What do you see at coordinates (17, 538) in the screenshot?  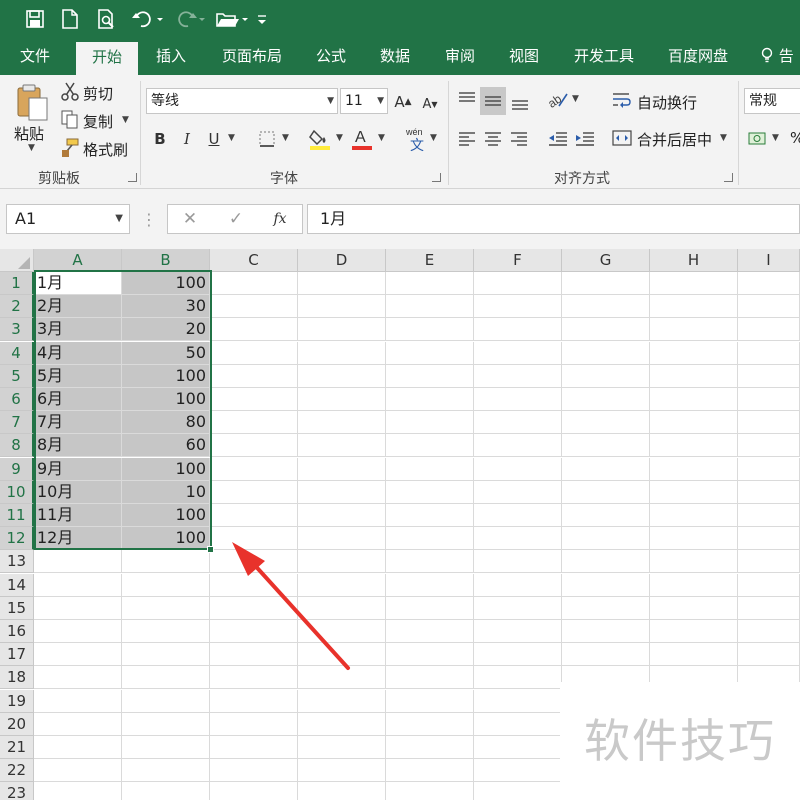 I see `row-header-12: 12` at bounding box center [17, 538].